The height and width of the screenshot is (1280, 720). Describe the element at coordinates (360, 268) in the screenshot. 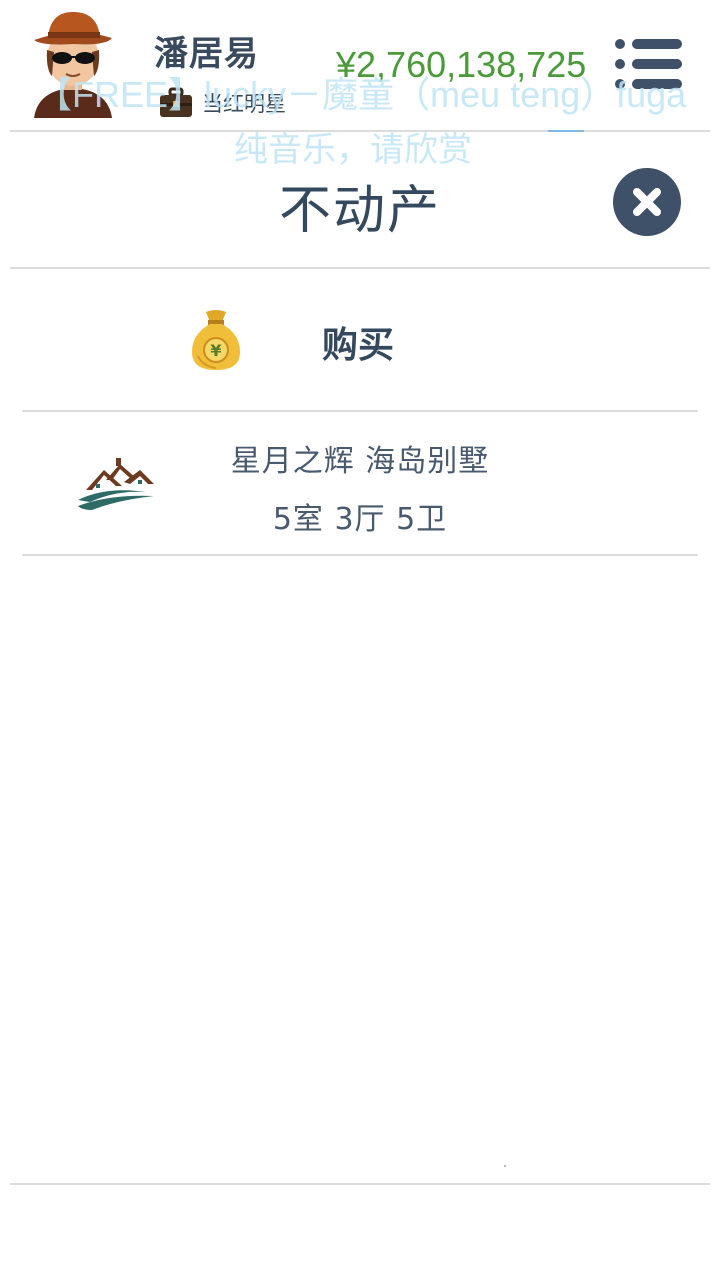

I see `title-divider` at that location.